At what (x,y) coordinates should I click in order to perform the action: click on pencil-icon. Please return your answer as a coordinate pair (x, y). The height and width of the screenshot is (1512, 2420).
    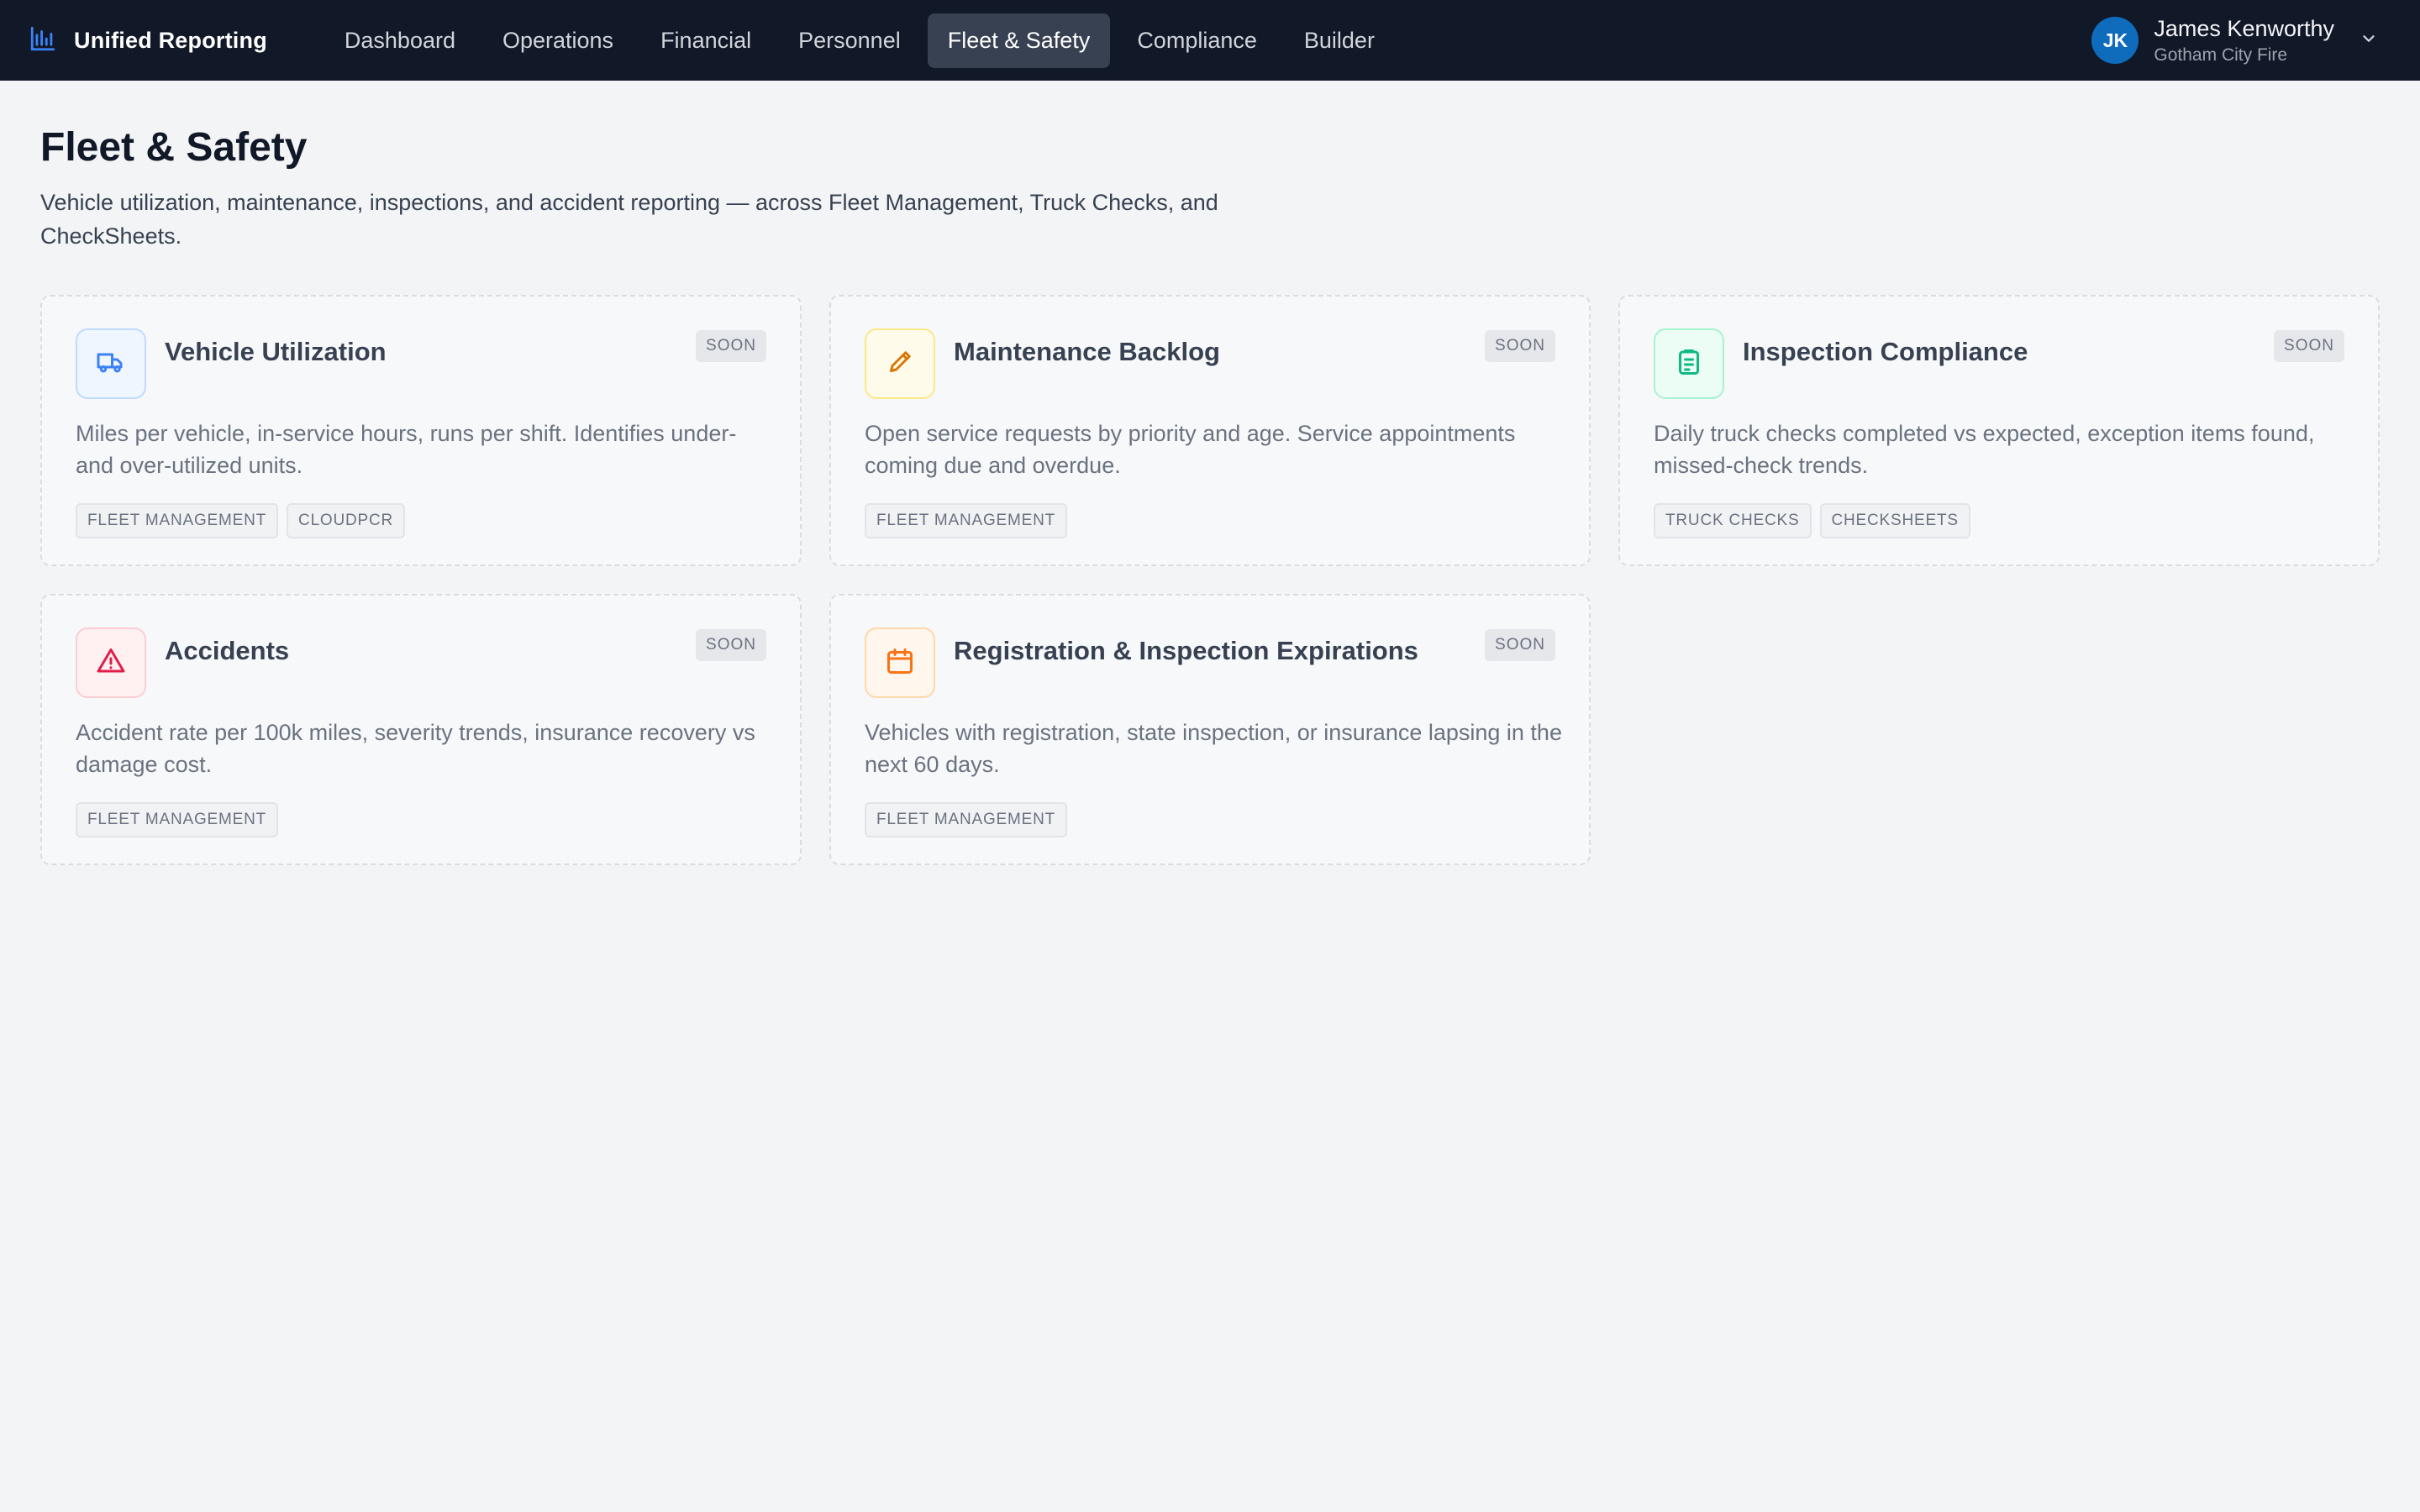
    Looking at the image, I should click on (900, 364).